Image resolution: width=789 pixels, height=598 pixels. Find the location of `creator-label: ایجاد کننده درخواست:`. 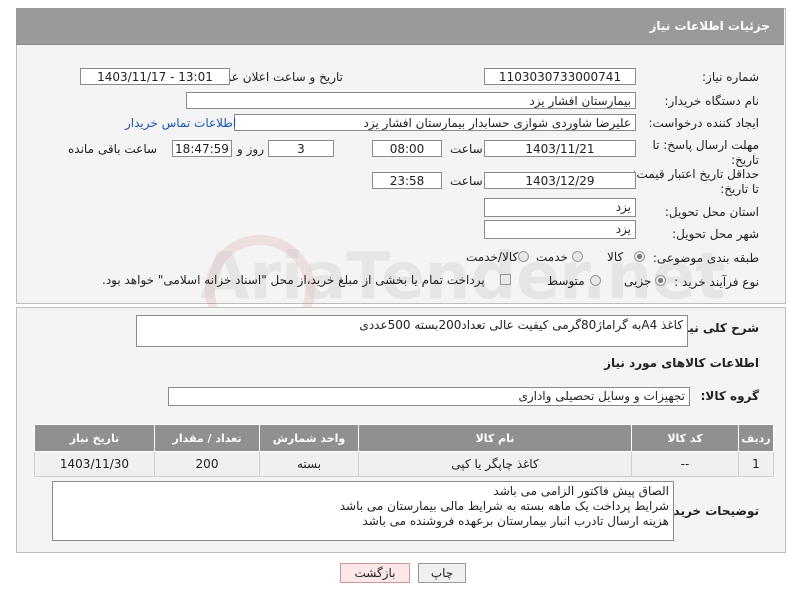

creator-label: ایجاد کننده درخواست: is located at coordinates (703, 123).